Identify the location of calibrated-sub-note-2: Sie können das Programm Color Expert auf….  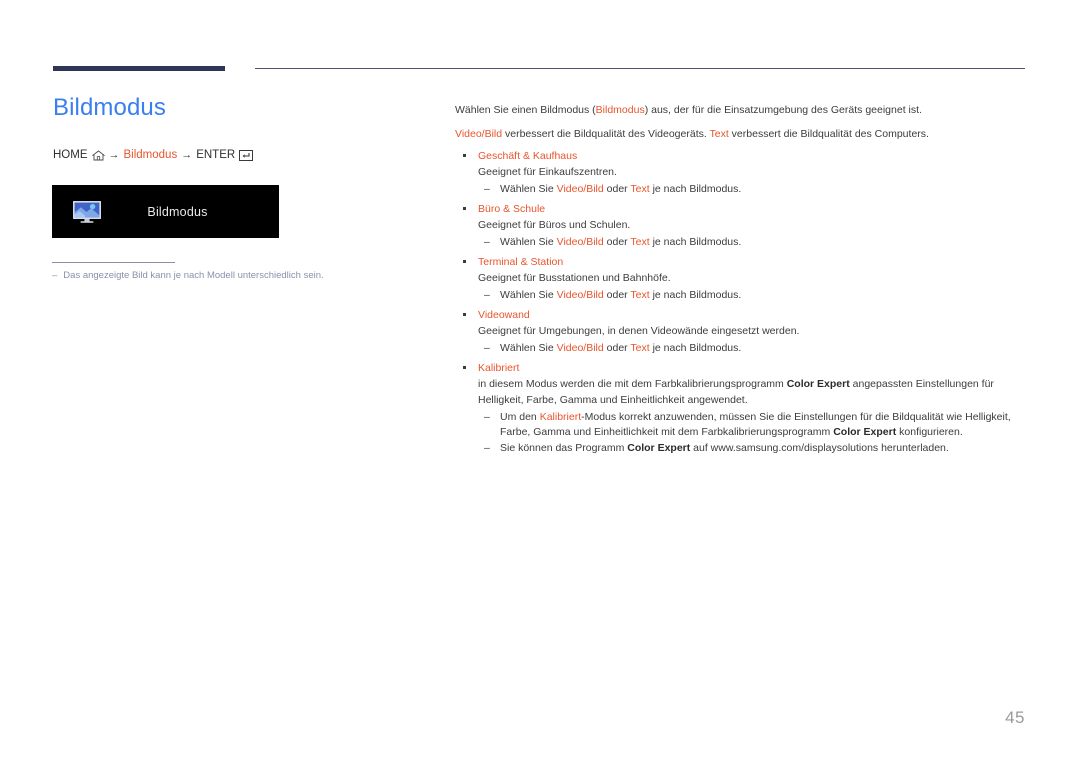
(741, 448).